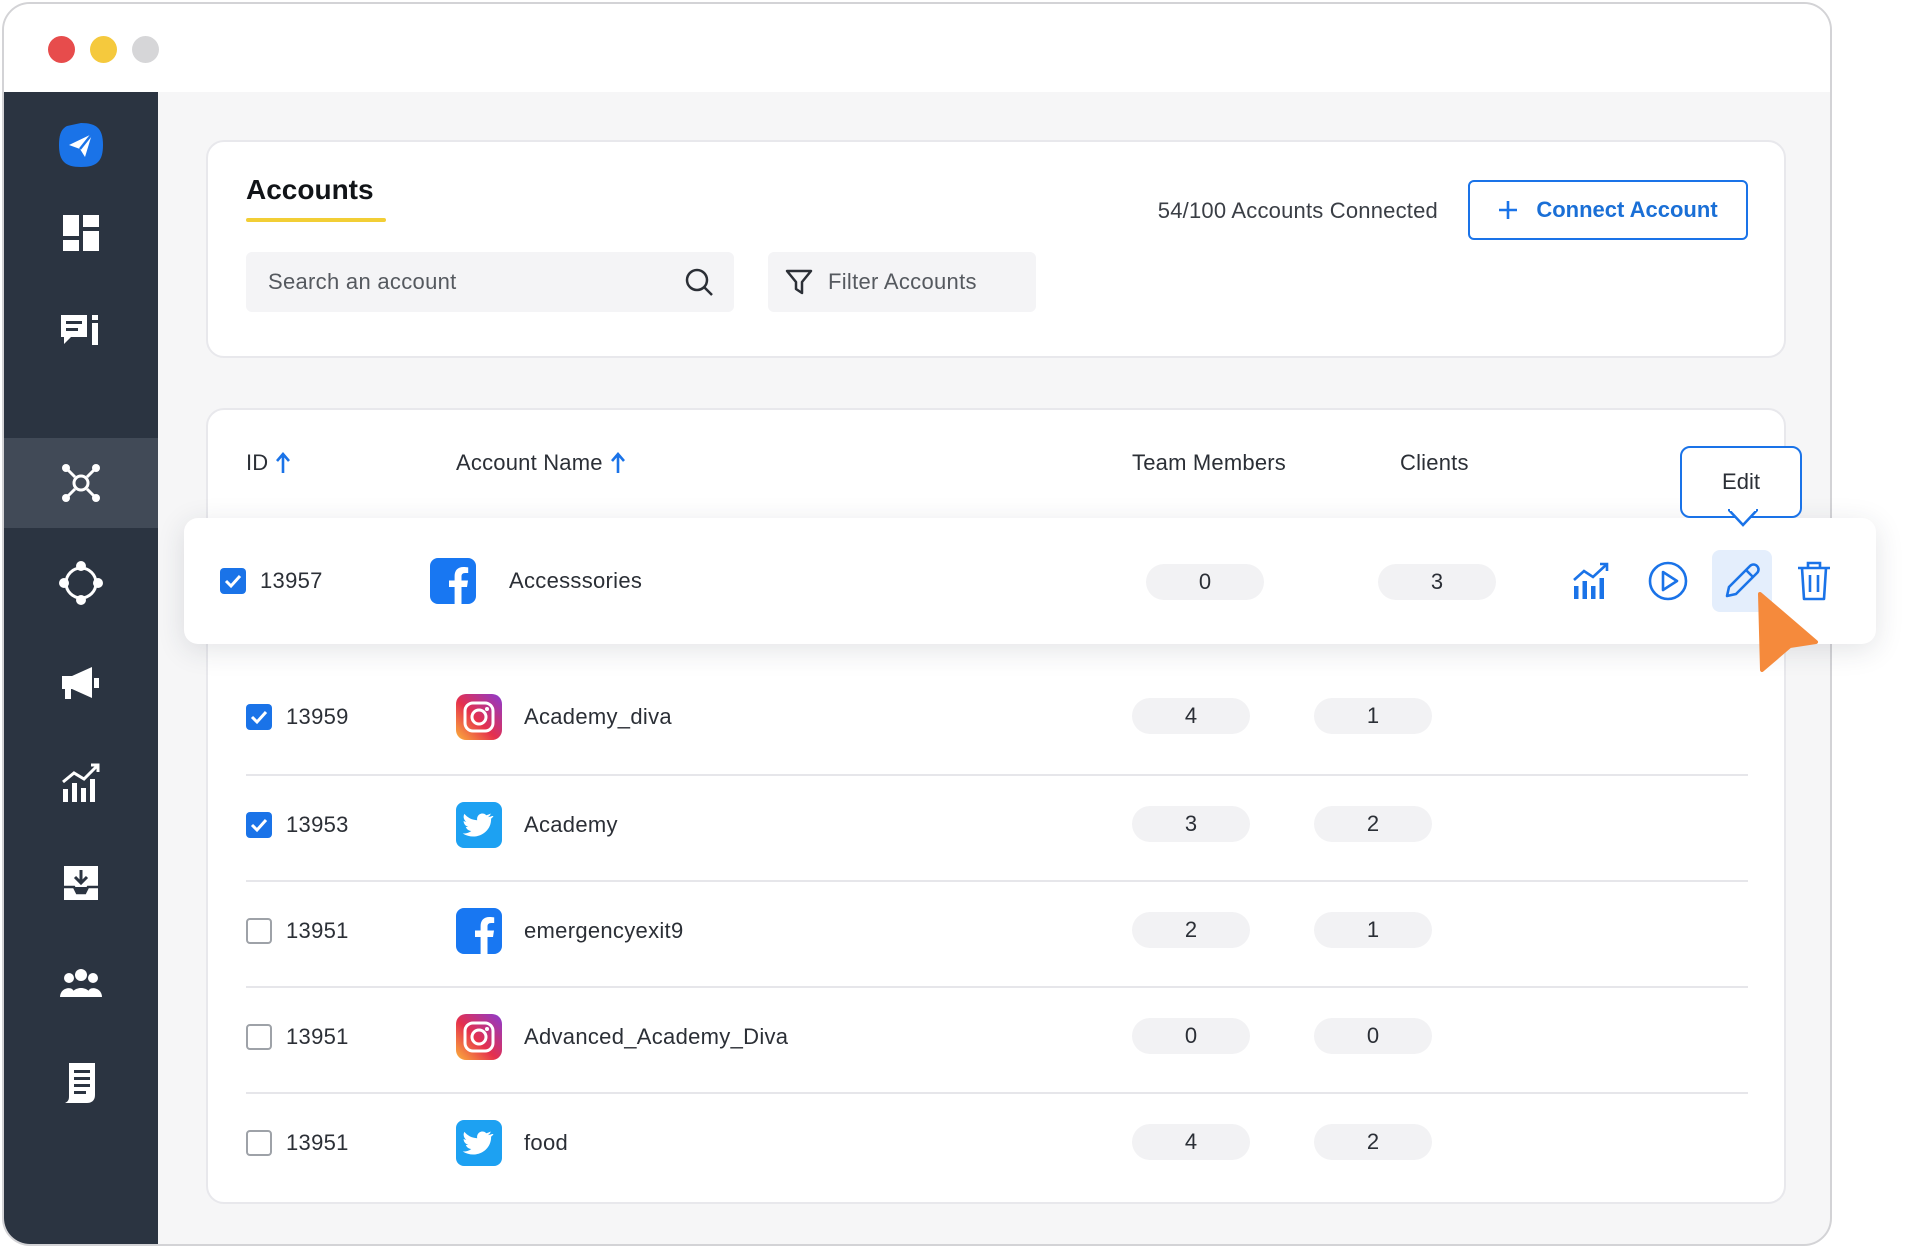  What do you see at coordinates (1741, 482) in the screenshot?
I see `edit-tooltip: Edit` at bounding box center [1741, 482].